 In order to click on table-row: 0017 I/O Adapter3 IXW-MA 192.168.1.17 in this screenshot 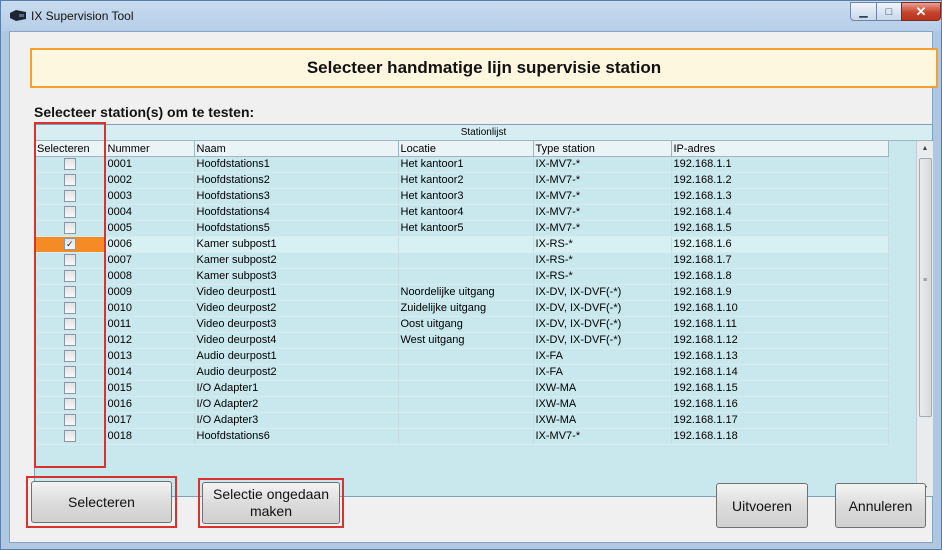, I will do `click(462, 420)`.